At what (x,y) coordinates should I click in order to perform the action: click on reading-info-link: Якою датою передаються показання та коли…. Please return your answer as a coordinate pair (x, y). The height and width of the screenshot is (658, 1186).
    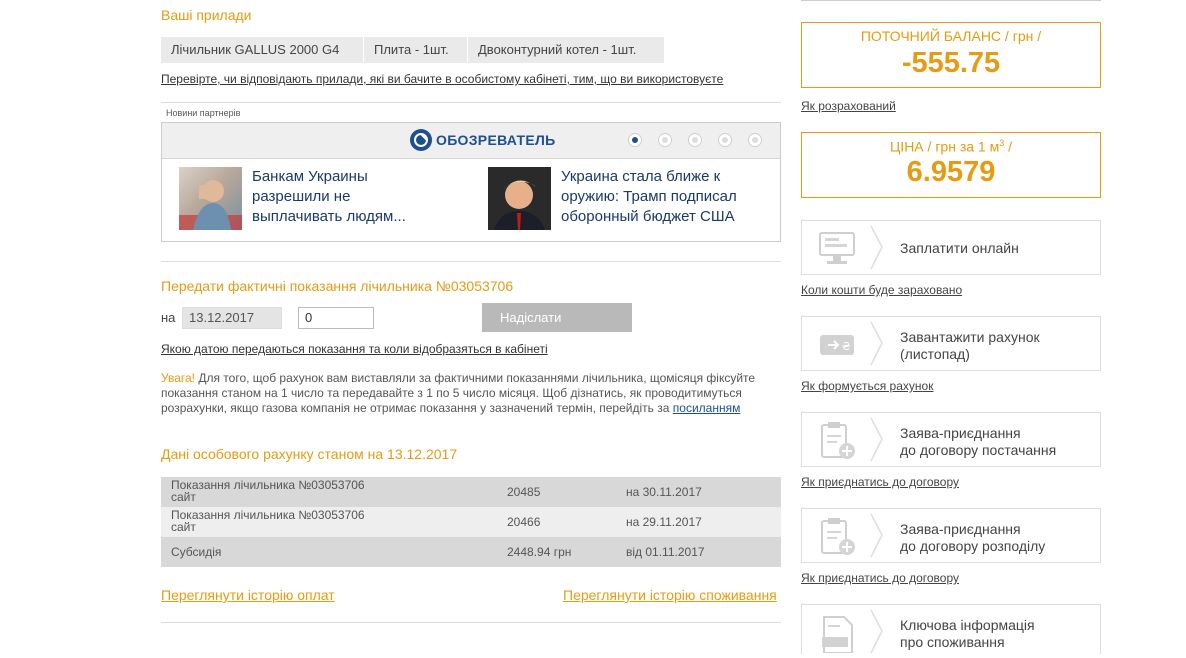
    Looking at the image, I should click on (354, 349).